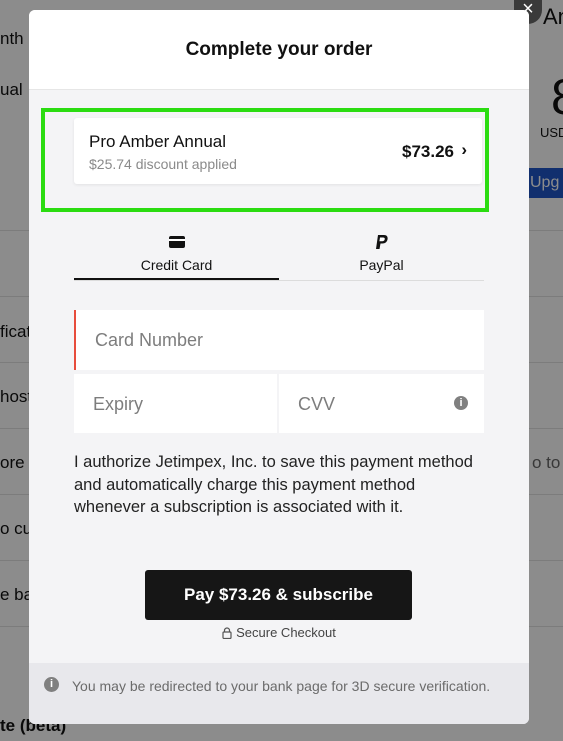 The image size is (563, 741). I want to click on secure-checkout: Secure Checkout, so click(279, 632).